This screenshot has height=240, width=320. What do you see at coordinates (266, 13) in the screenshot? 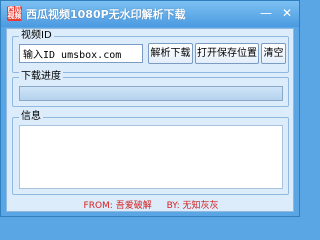
I see `minimize-button: —` at bounding box center [266, 13].